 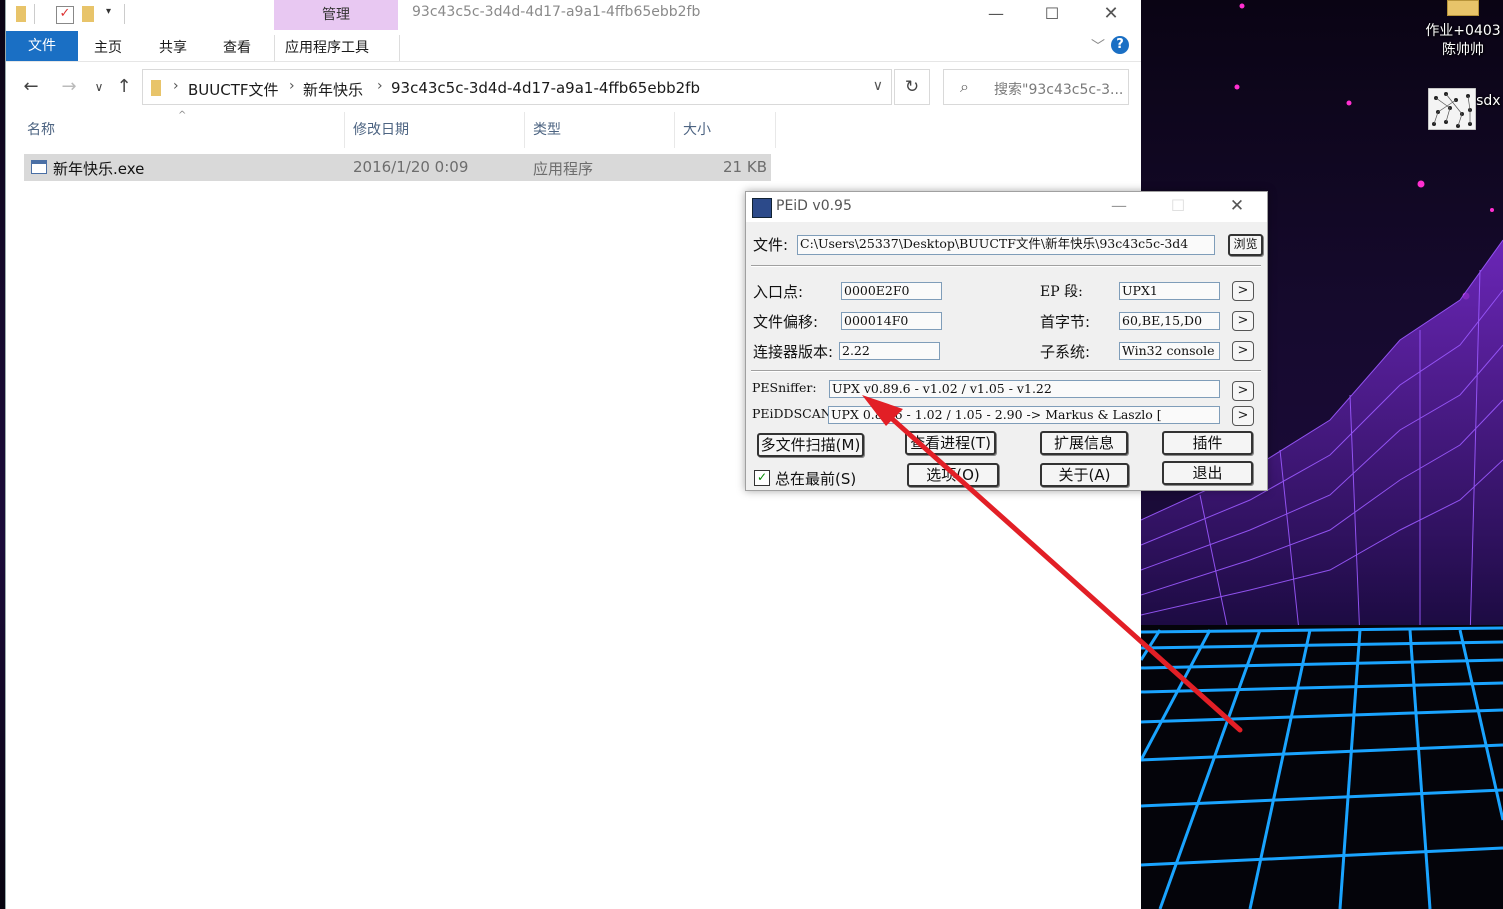 I want to click on pesniffer-label: PESniffer:, so click(x=784, y=387).